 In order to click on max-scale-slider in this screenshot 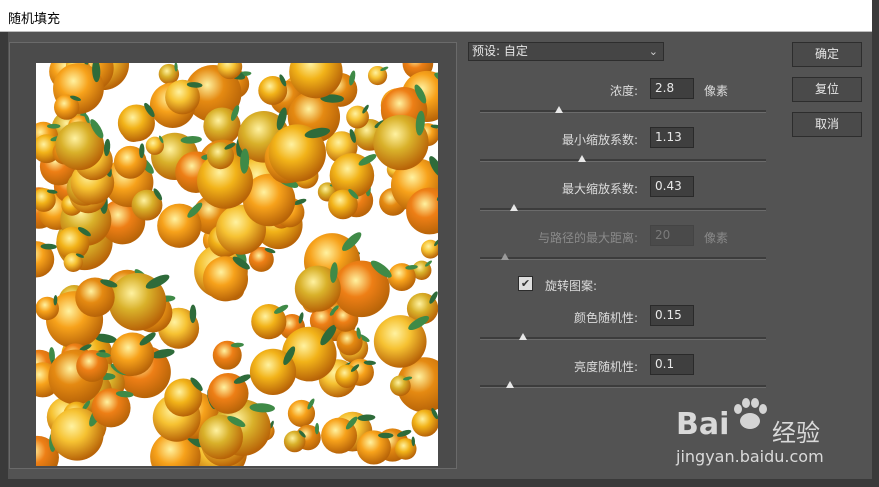, I will do `click(623, 209)`.